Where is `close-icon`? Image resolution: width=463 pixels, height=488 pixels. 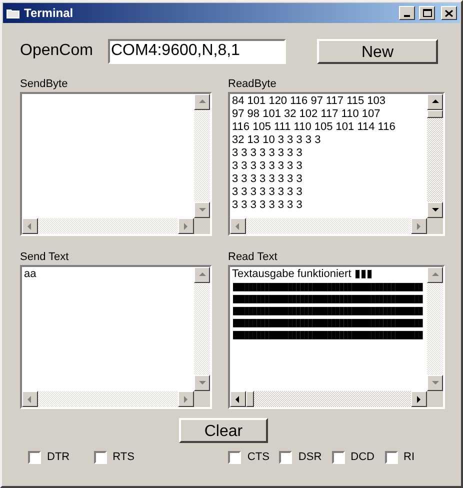 close-icon is located at coordinates (449, 13).